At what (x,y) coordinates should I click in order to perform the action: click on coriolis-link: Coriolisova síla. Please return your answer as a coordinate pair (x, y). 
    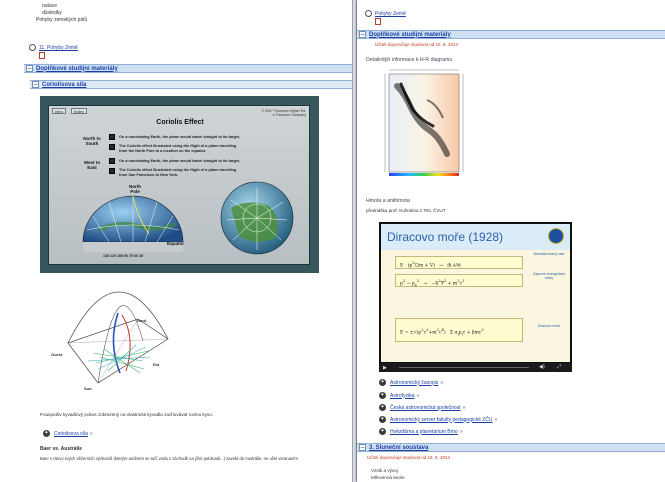
    Looking at the image, I should click on (71, 434).